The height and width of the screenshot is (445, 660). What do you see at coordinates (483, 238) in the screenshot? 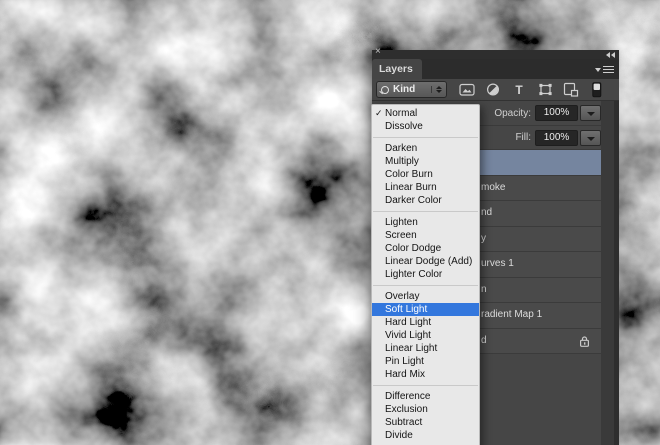
I see `layer-name-fragment: y` at bounding box center [483, 238].